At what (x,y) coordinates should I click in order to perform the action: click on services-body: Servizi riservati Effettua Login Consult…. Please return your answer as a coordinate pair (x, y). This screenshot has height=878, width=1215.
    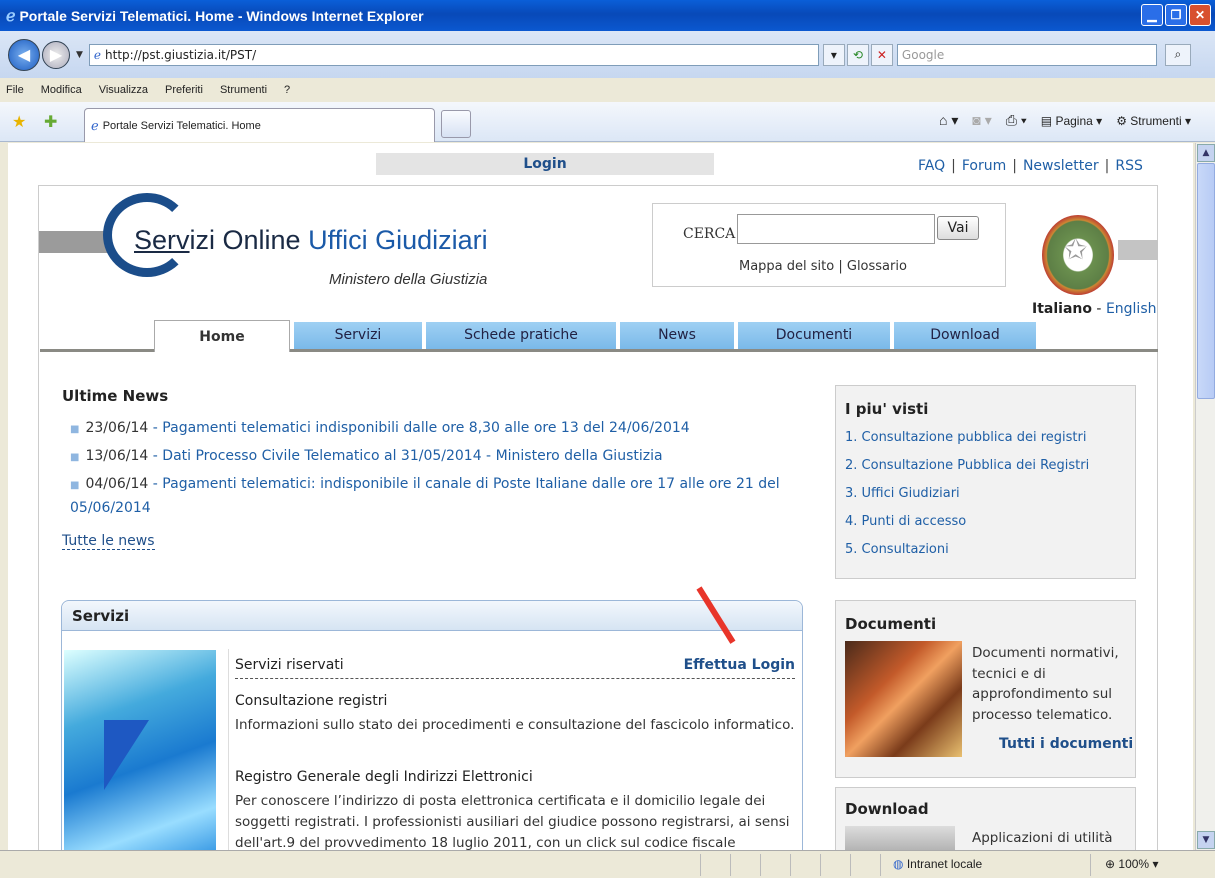
    Looking at the image, I should click on (514, 749).